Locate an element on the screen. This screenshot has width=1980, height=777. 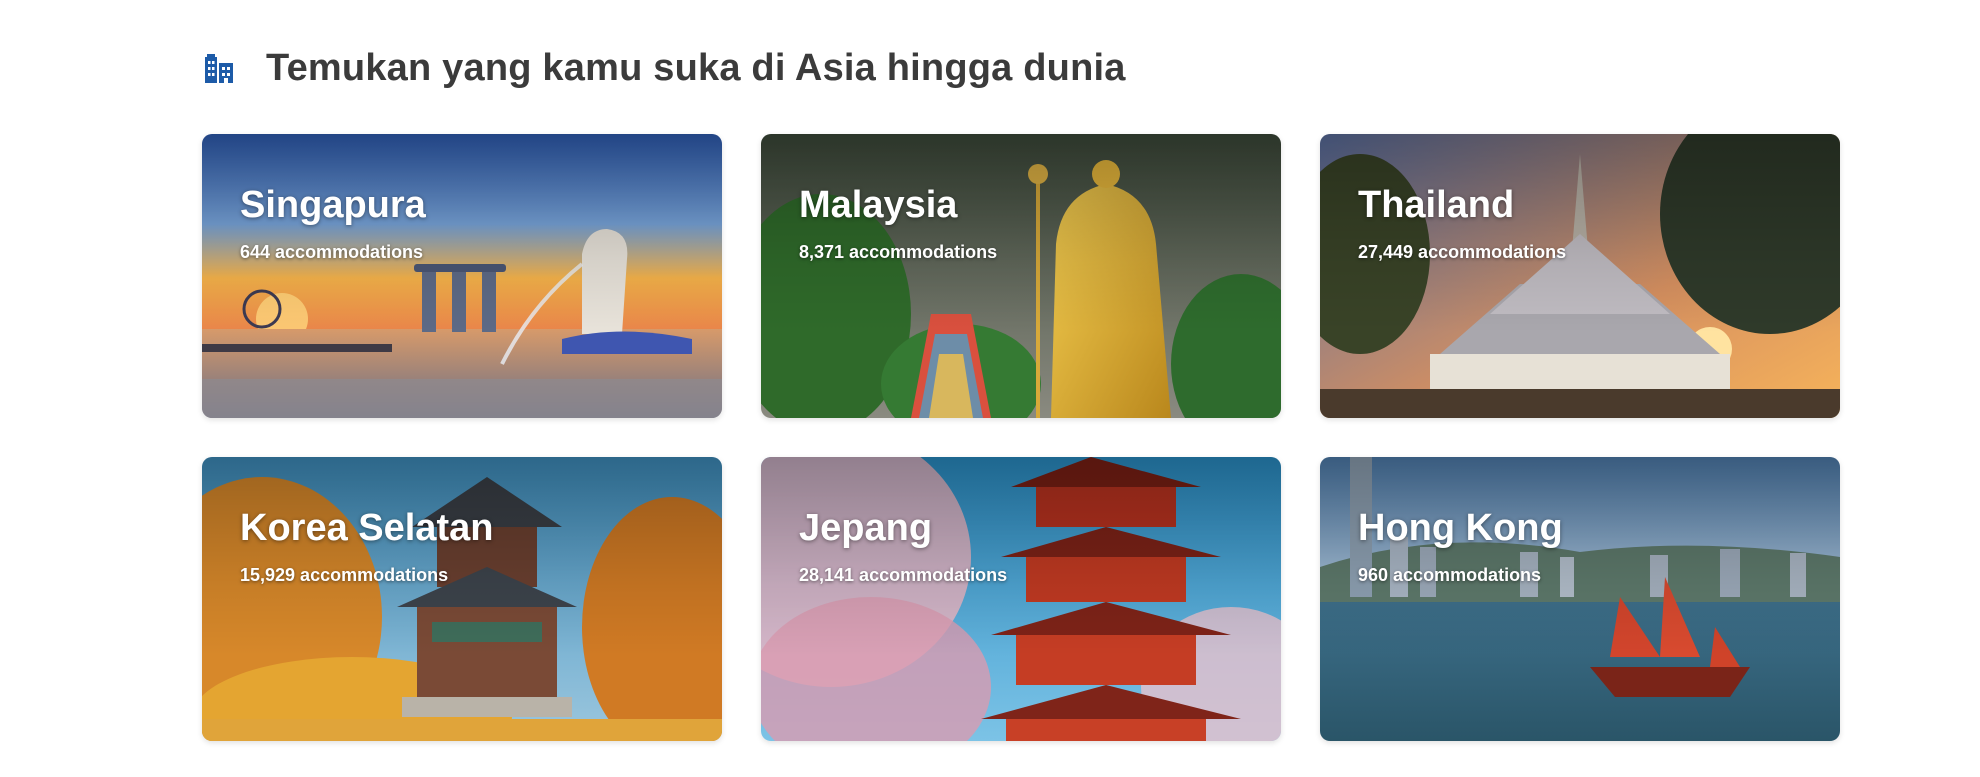
destination-name: Jepang is located at coordinates (866, 528).